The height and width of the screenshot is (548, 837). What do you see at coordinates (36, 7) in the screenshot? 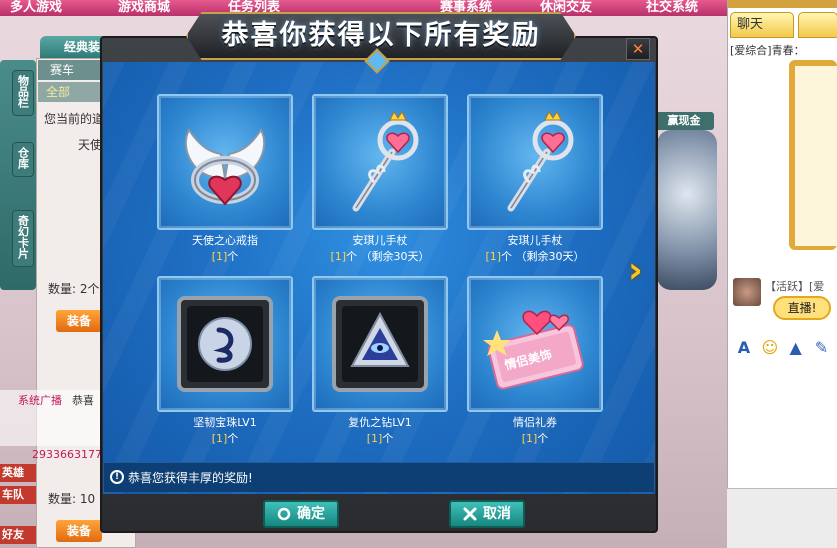
I see `nav-item-multiplayer: 多人游戏` at bounding box center [36, 7].